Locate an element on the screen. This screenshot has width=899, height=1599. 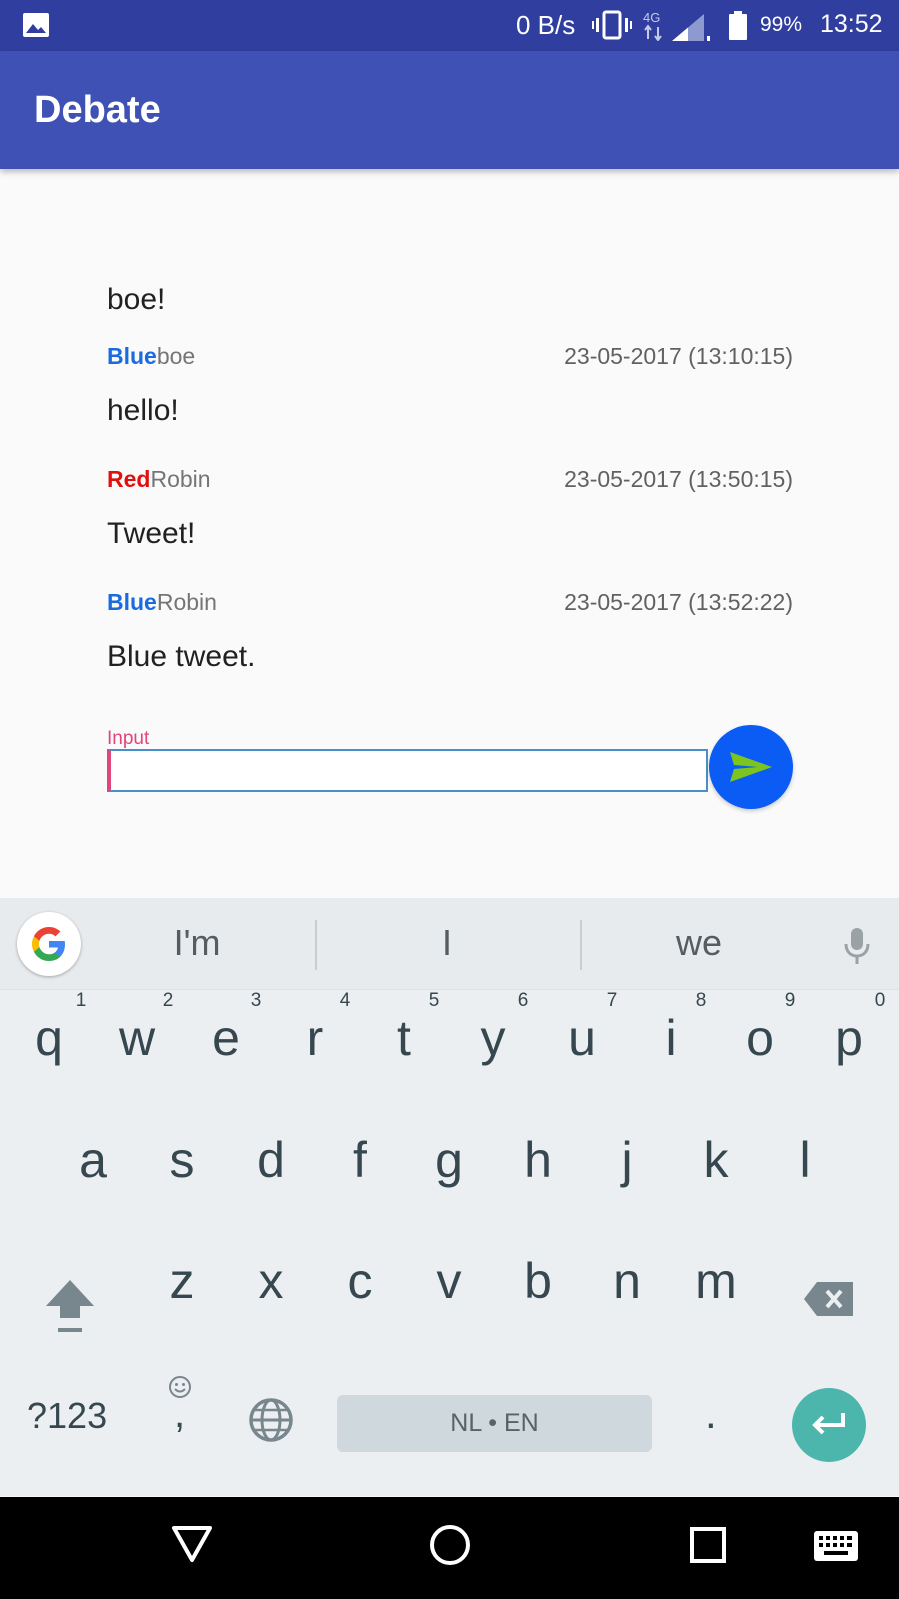
comma-label: , is located at coordinates (180, 1414).